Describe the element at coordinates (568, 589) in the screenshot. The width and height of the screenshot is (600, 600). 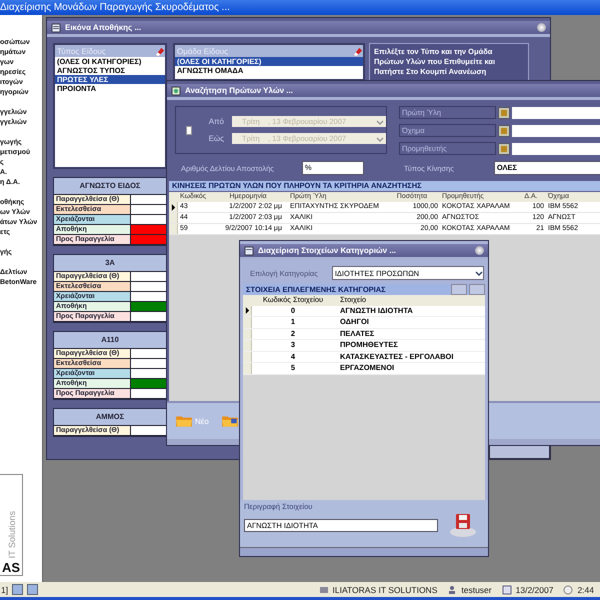
I see `clock-icon` at that location.